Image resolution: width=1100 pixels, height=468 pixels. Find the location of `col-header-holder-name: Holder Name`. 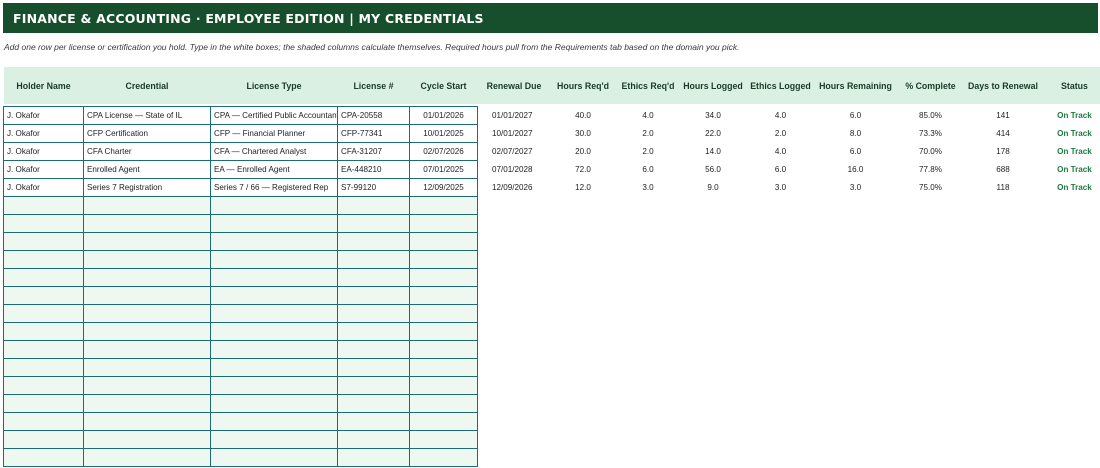

col-header-holder-name: Holder Name is located at coordinates (43, 85).